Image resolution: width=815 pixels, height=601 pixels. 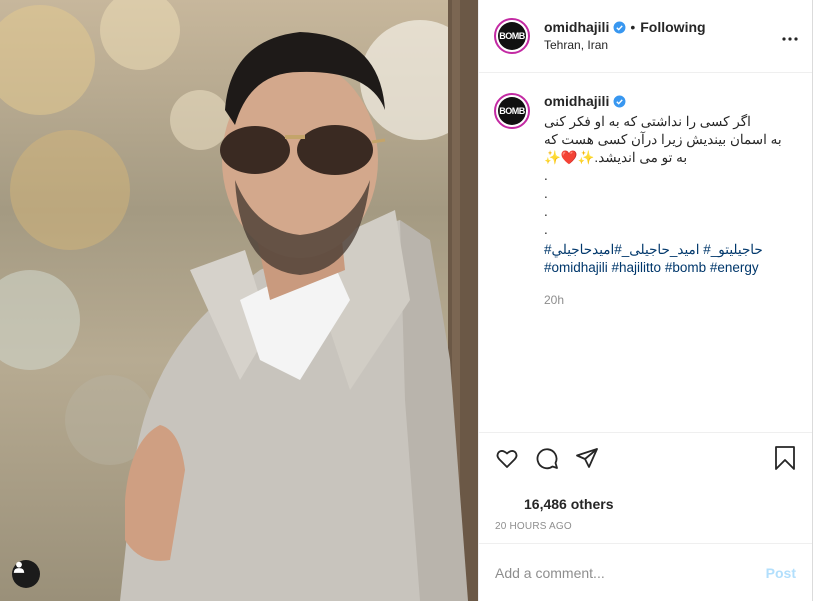 I want to click on comment-bar: Post, so click(x=645, y=572).